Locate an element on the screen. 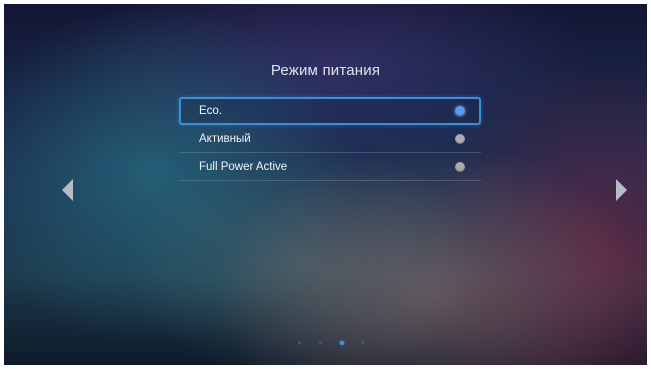 This screenshot has width=651, height=369. page-dot-active-icon is located at coordinates (342, 342).